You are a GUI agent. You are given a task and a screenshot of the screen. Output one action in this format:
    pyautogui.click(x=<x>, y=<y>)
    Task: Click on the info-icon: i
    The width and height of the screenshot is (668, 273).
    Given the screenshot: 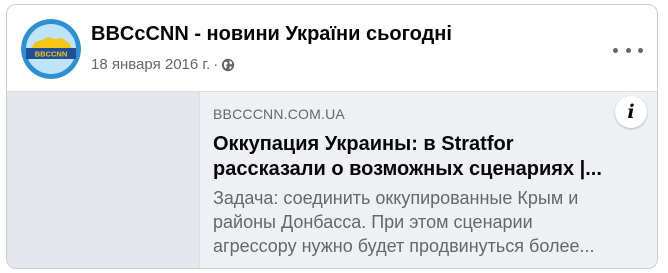 What is the action you would take?
    pyautogui.click(x=631, y=112)
    